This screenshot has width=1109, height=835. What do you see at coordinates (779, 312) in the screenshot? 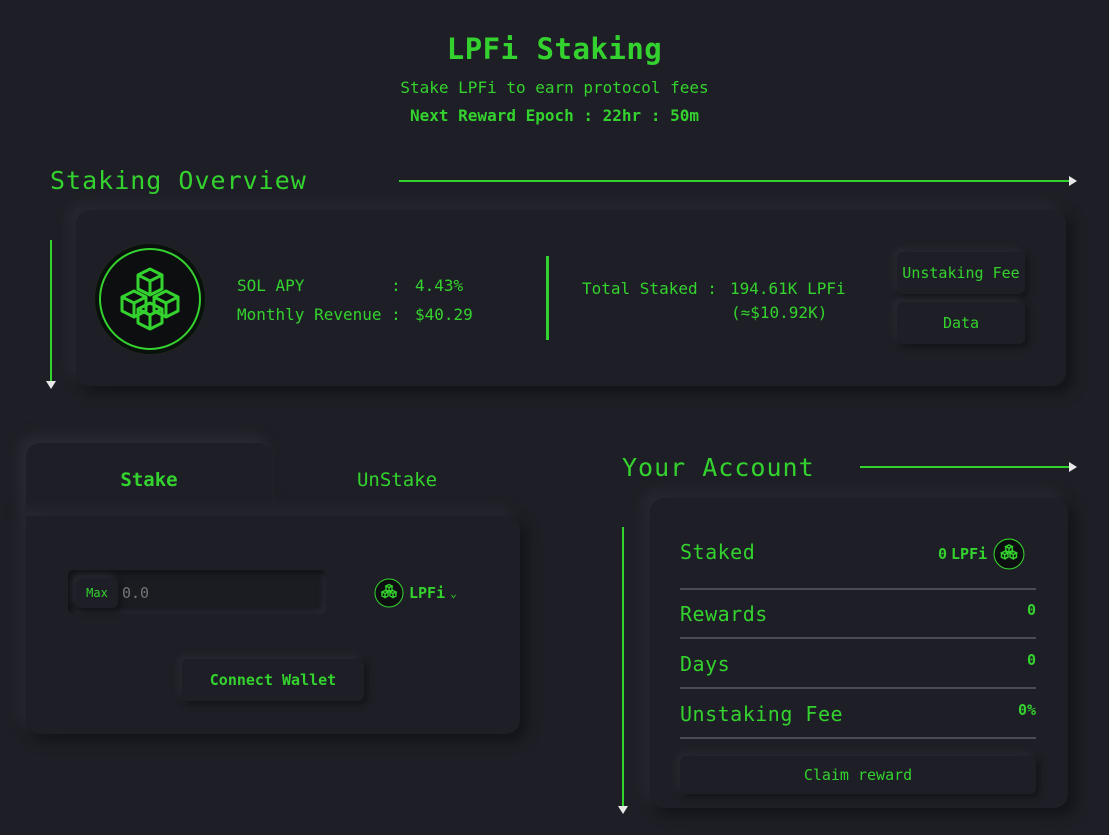
I see `total-staked-usd: (≈$10.92K)` at bounding box center [779, 312].